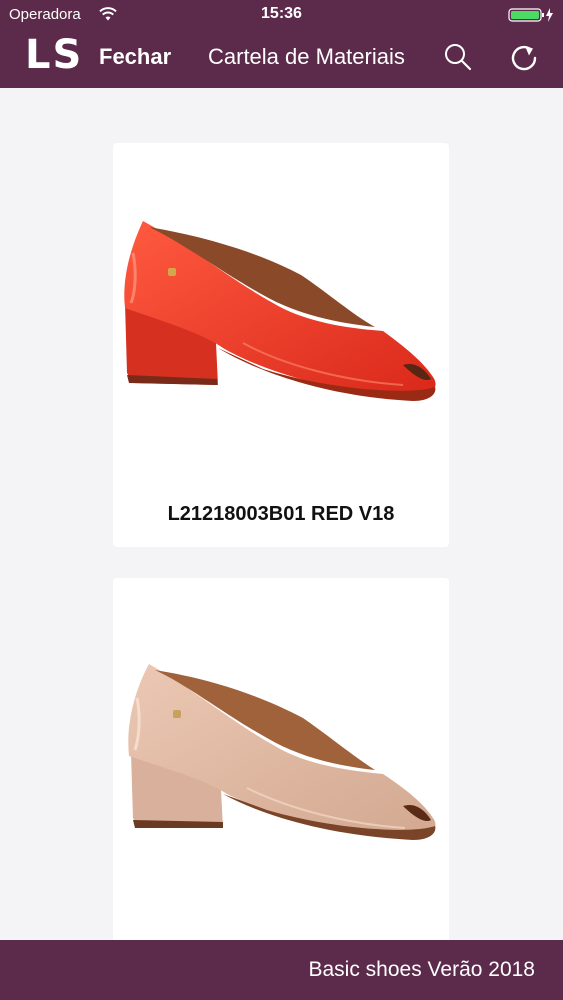 This screenshot has height=1000, width=563. I want to click on status-bar: Operadora 15:36, so click(281, 15).